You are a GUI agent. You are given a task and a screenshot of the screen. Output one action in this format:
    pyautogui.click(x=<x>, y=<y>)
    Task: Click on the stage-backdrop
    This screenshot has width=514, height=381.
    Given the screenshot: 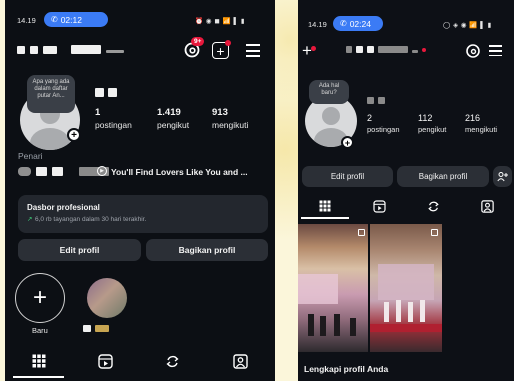 What is the action you would take?
    pyautogui.click(x=406, y=282)
    